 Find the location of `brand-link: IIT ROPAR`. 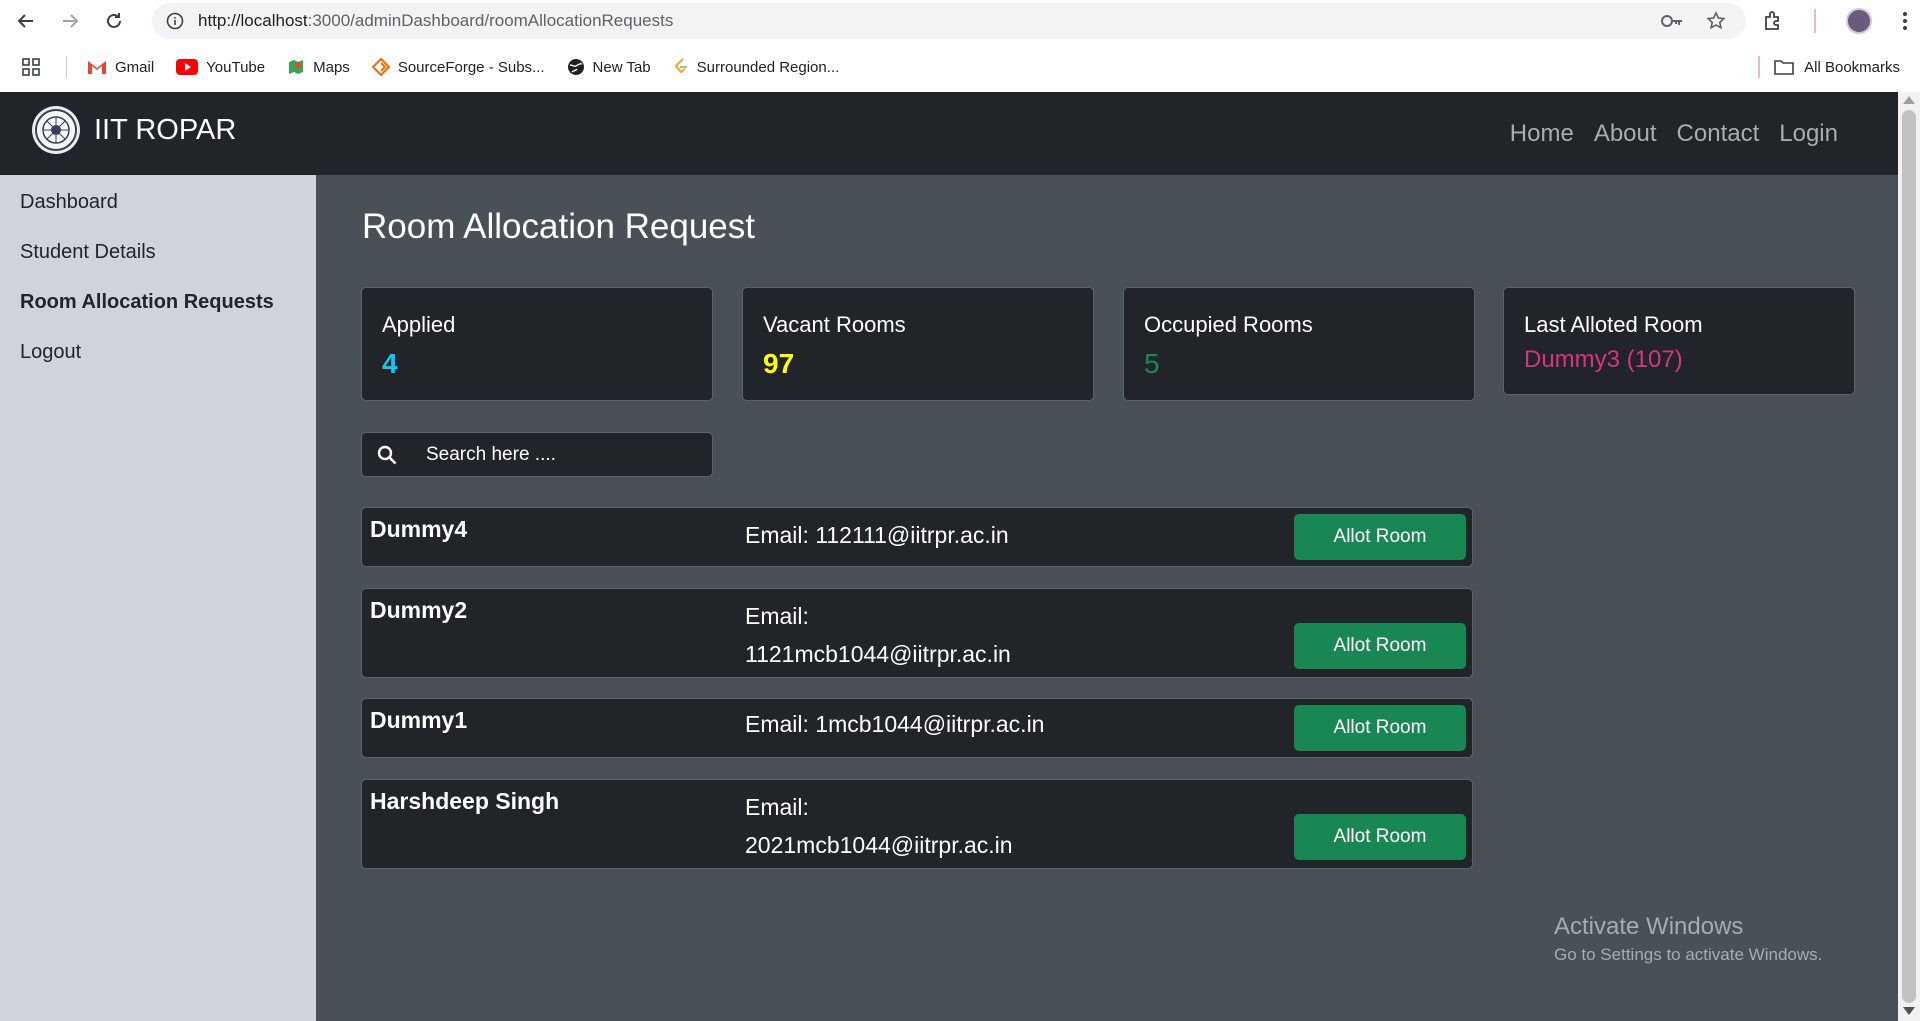

brand-link: IIT ROPAR is located at coordinates (134, 130).